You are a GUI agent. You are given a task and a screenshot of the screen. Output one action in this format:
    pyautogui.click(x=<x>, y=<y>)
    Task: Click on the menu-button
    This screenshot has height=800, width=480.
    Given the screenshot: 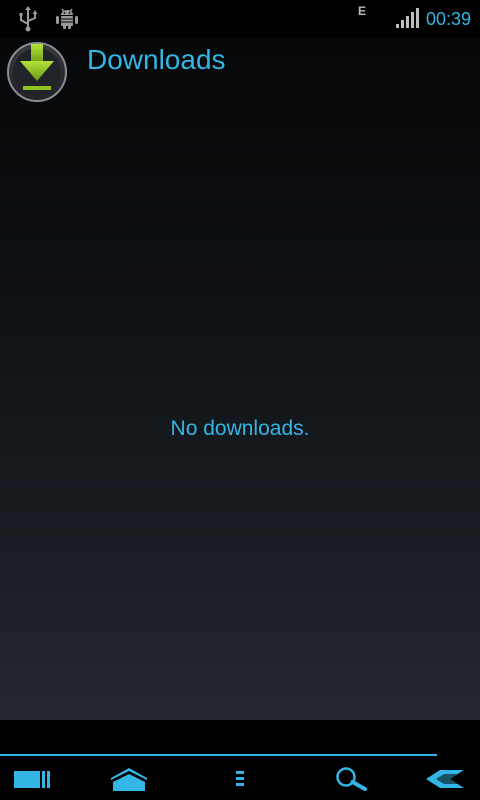 What is the action you would take?
    pyautogui.click(x=240, y=781)
    